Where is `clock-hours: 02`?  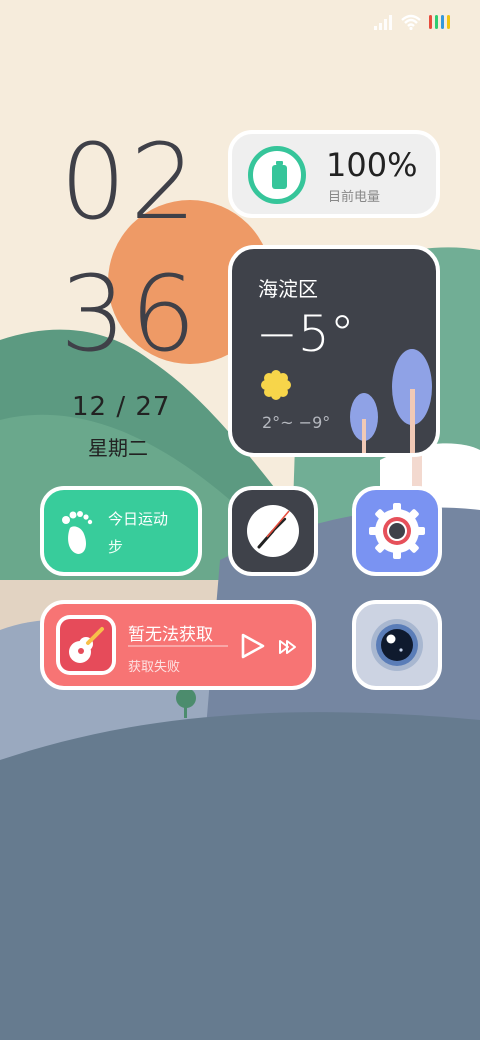
clock-hours: 02 is located at coordinates (130, 182).